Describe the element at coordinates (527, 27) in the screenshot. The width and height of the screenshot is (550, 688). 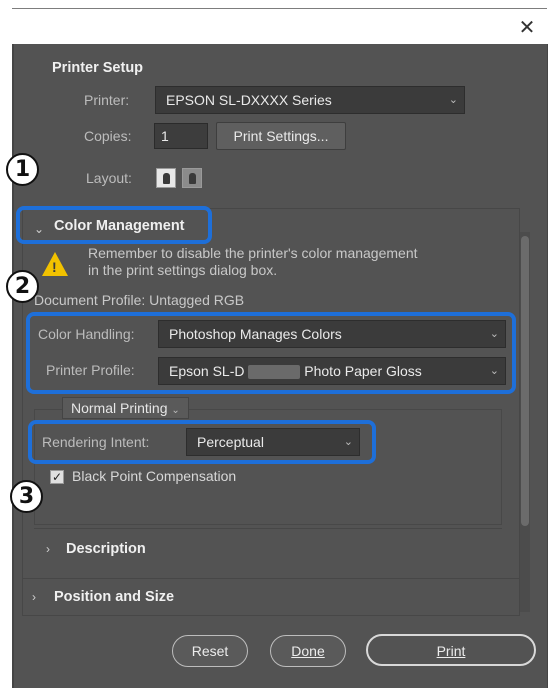
I see `close-icon: ✕` at that location.